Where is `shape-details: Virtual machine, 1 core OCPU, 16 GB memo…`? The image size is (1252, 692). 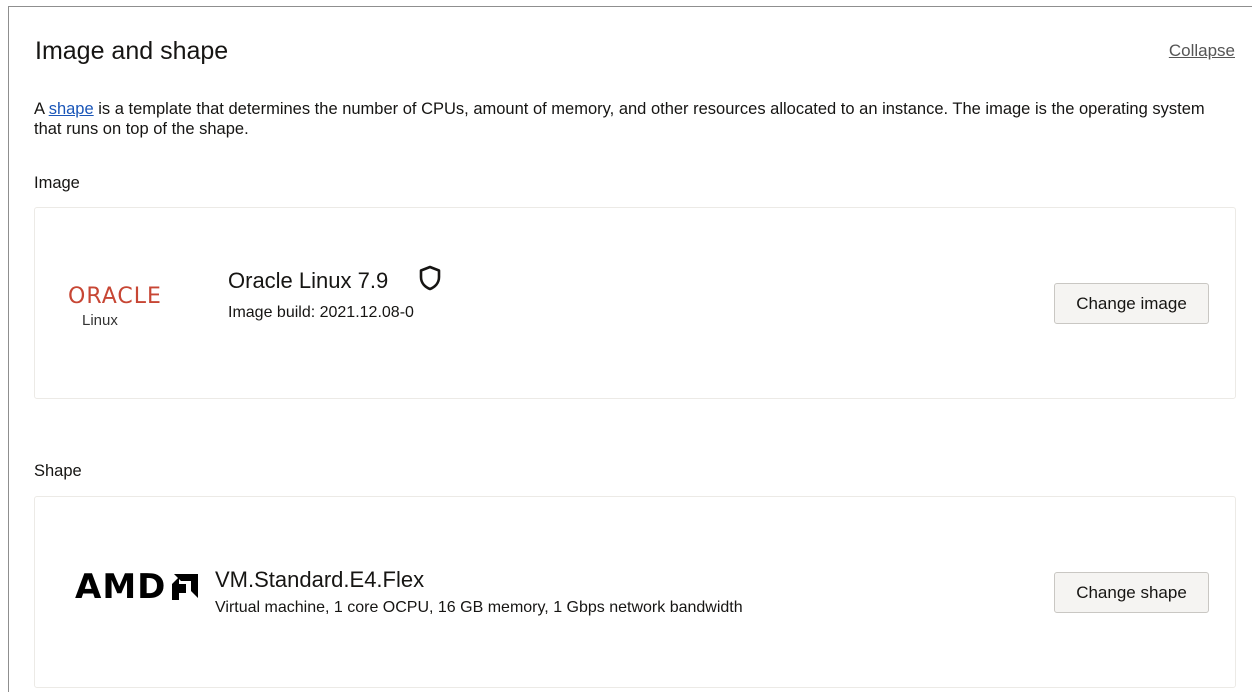 shape-details: Virtual machine, 1 core OCPU, 16 GB memo… is located at coordinates (479, 607).